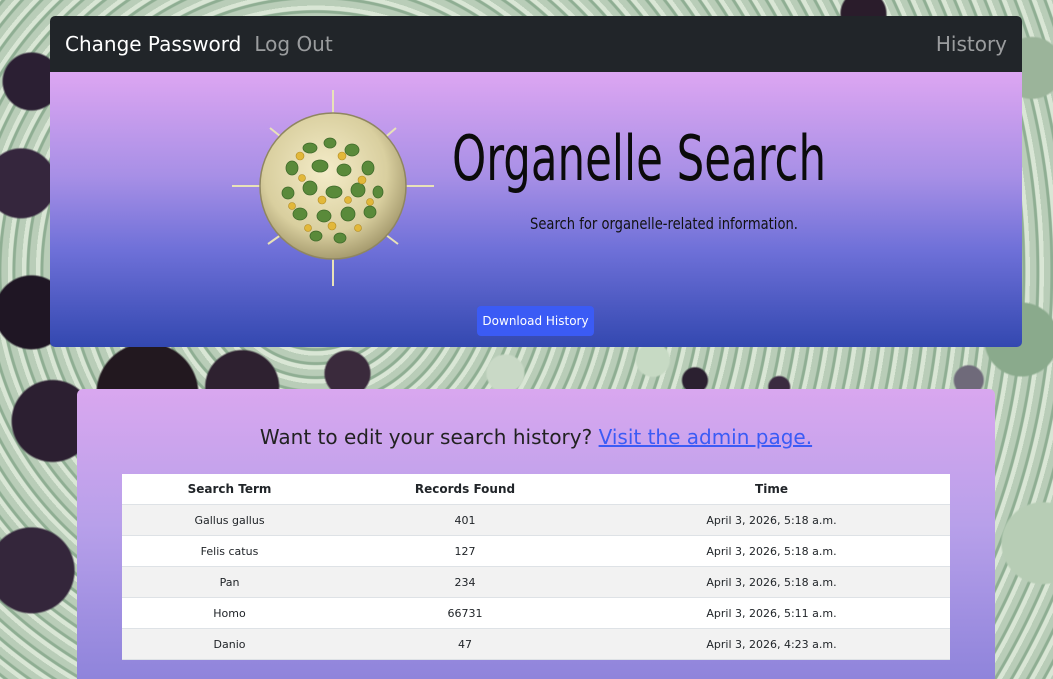 This screenshot has width=1053, height=679. Describe the element at coordinates (465, 582) in the screenshot. I see `cell-records-found: 234` at that location.